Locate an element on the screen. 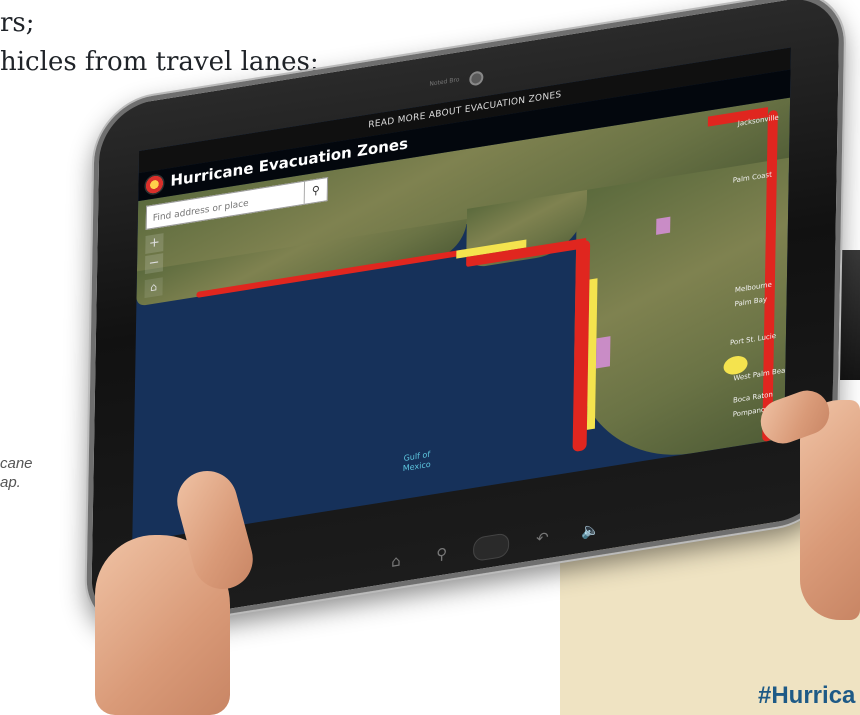 This screenshot has width=860, height=715. zone-tampa-pink is located at coordinates (603, 352).